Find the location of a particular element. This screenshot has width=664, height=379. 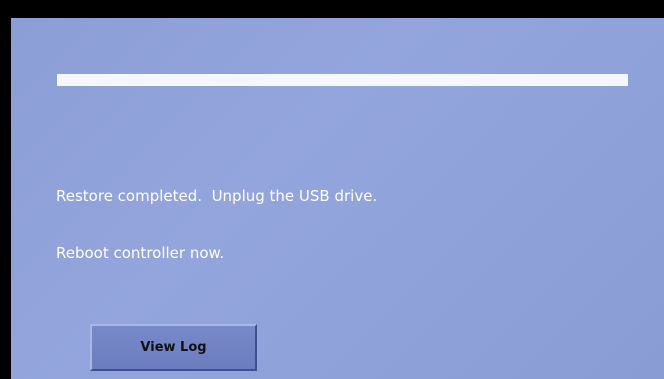

status-message-line-1: Restore completed. Unplug the USB drive. is located at coordinates (217, 196).